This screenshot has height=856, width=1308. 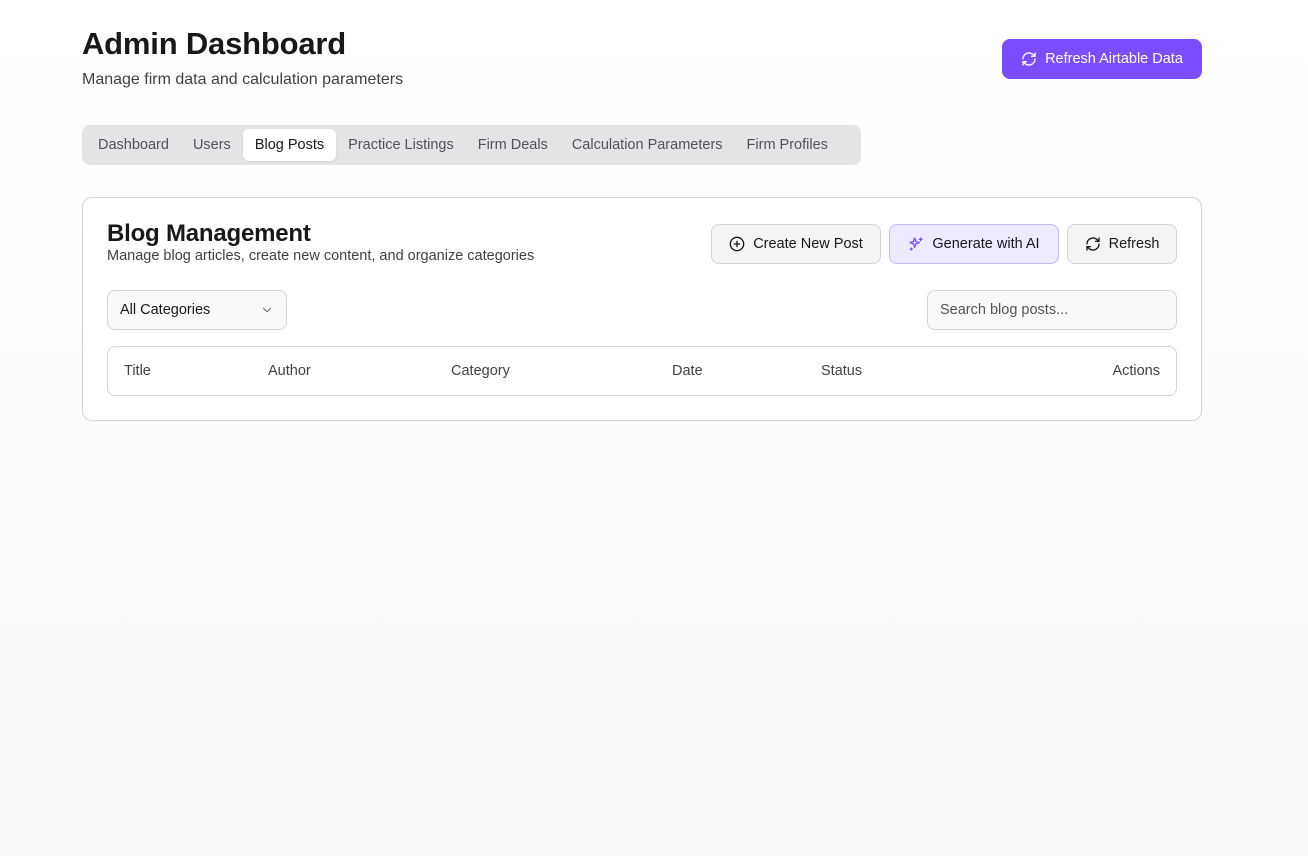 What do you see at coordinates (841, 371) in the screenshot?
I see `column-header-status: Status` at bounding box center [841, 371].